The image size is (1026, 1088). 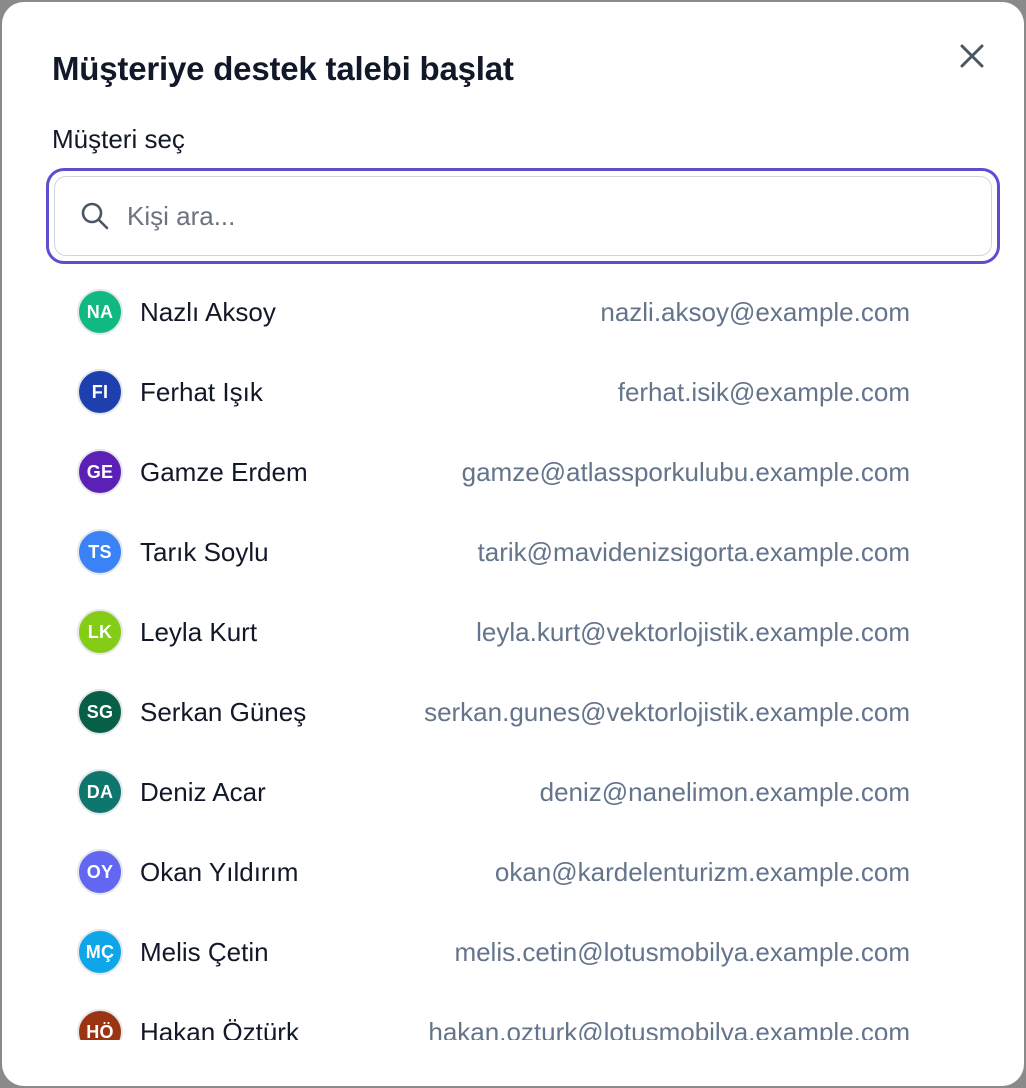 I want to click on avatar: GE, so click(x=100, y=472).